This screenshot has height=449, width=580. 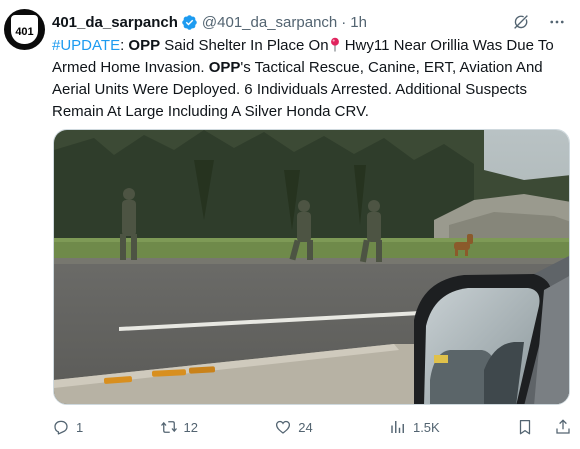 I want to click on reply-icon, so click(x=61, y=427).